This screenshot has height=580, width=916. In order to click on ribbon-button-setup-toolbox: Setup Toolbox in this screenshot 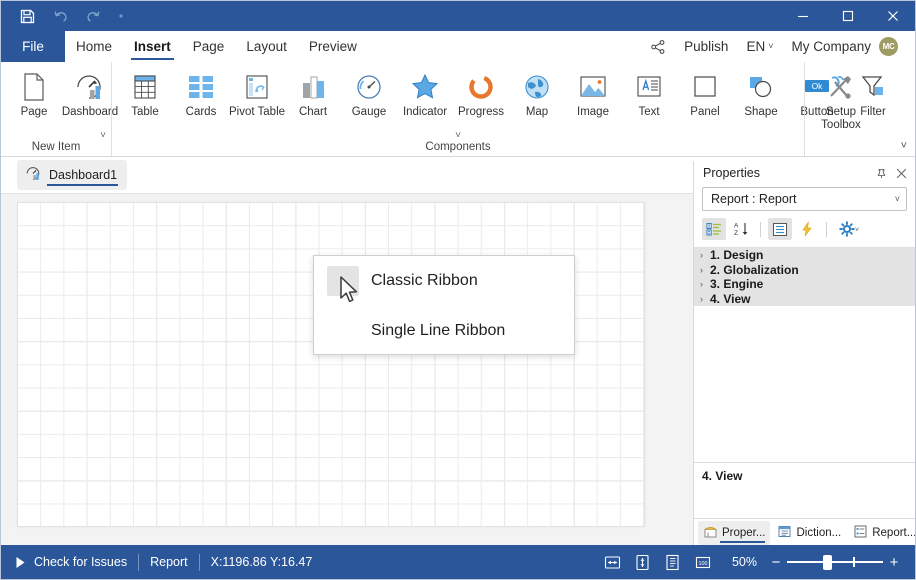, I will do `click(841, 99)`.